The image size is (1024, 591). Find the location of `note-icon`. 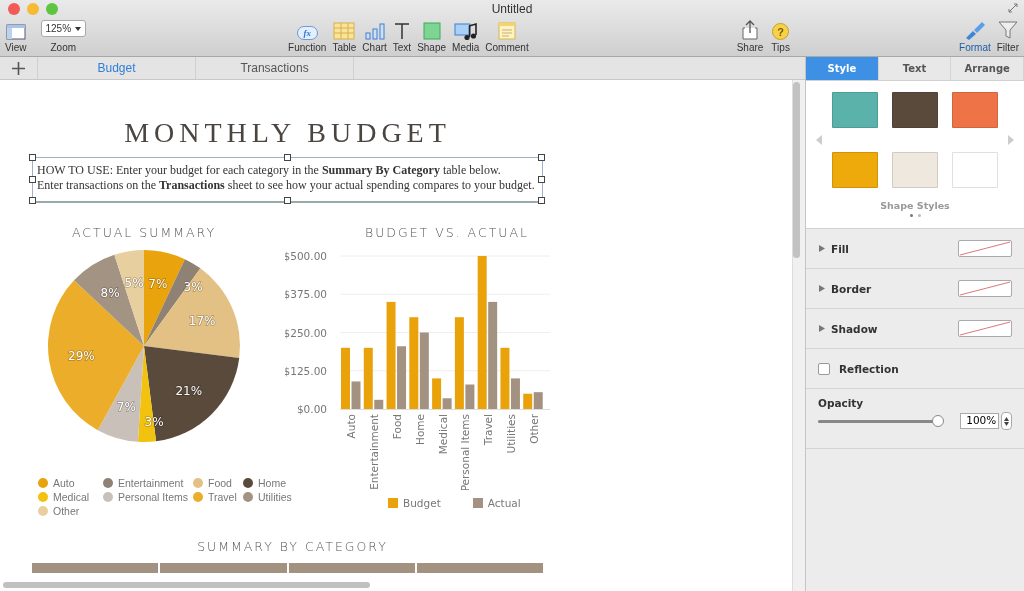

note-icon is located at coordinates (507, 31).